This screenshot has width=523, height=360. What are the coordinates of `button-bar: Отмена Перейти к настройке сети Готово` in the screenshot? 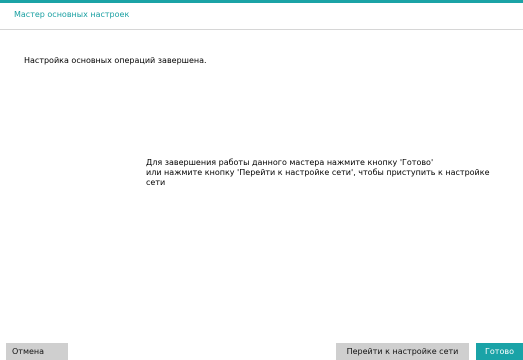 It's located at (261, 351).